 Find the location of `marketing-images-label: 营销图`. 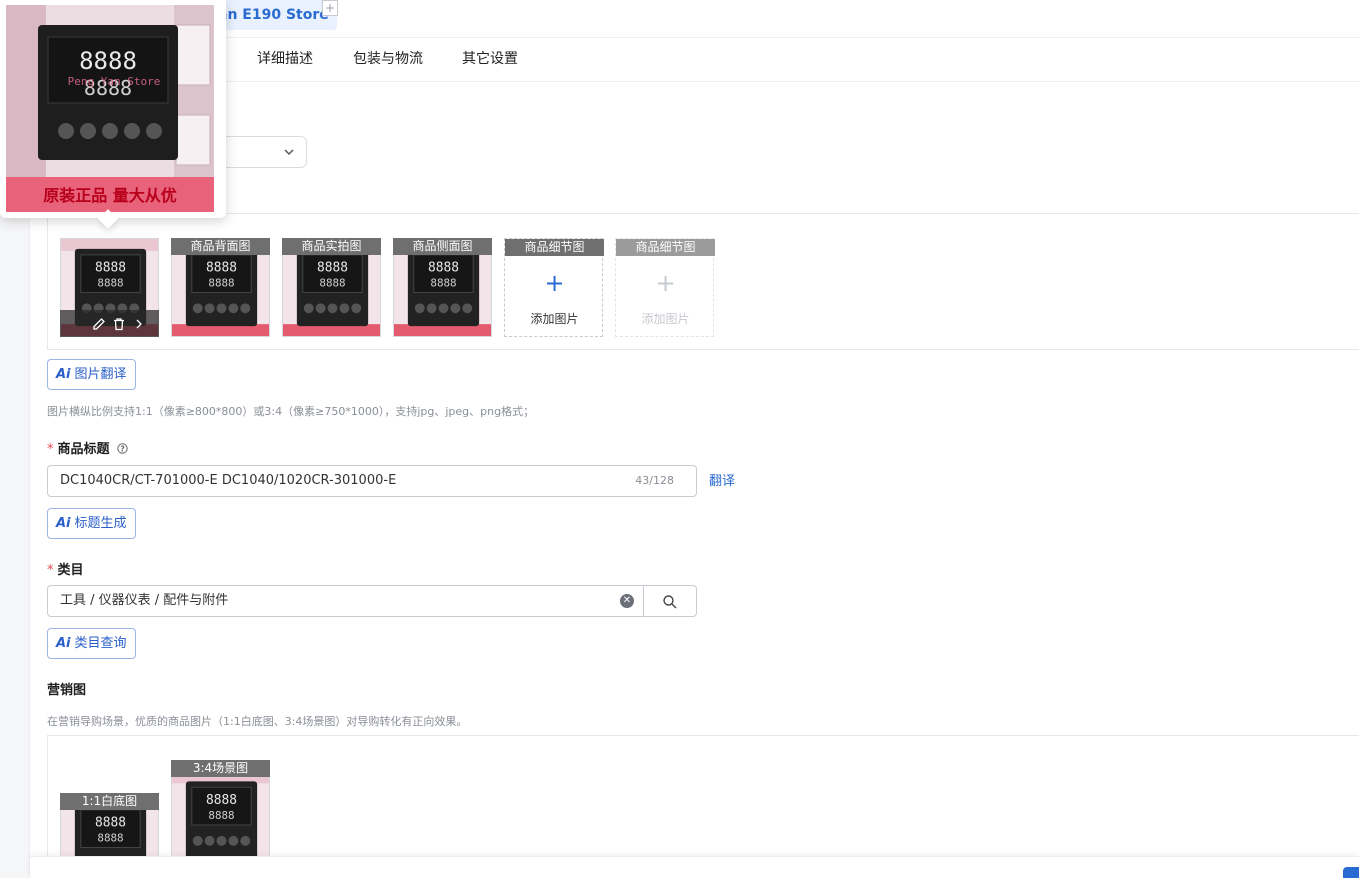

marketing-images-label: 营销图 is located at coordinates (67, 690).